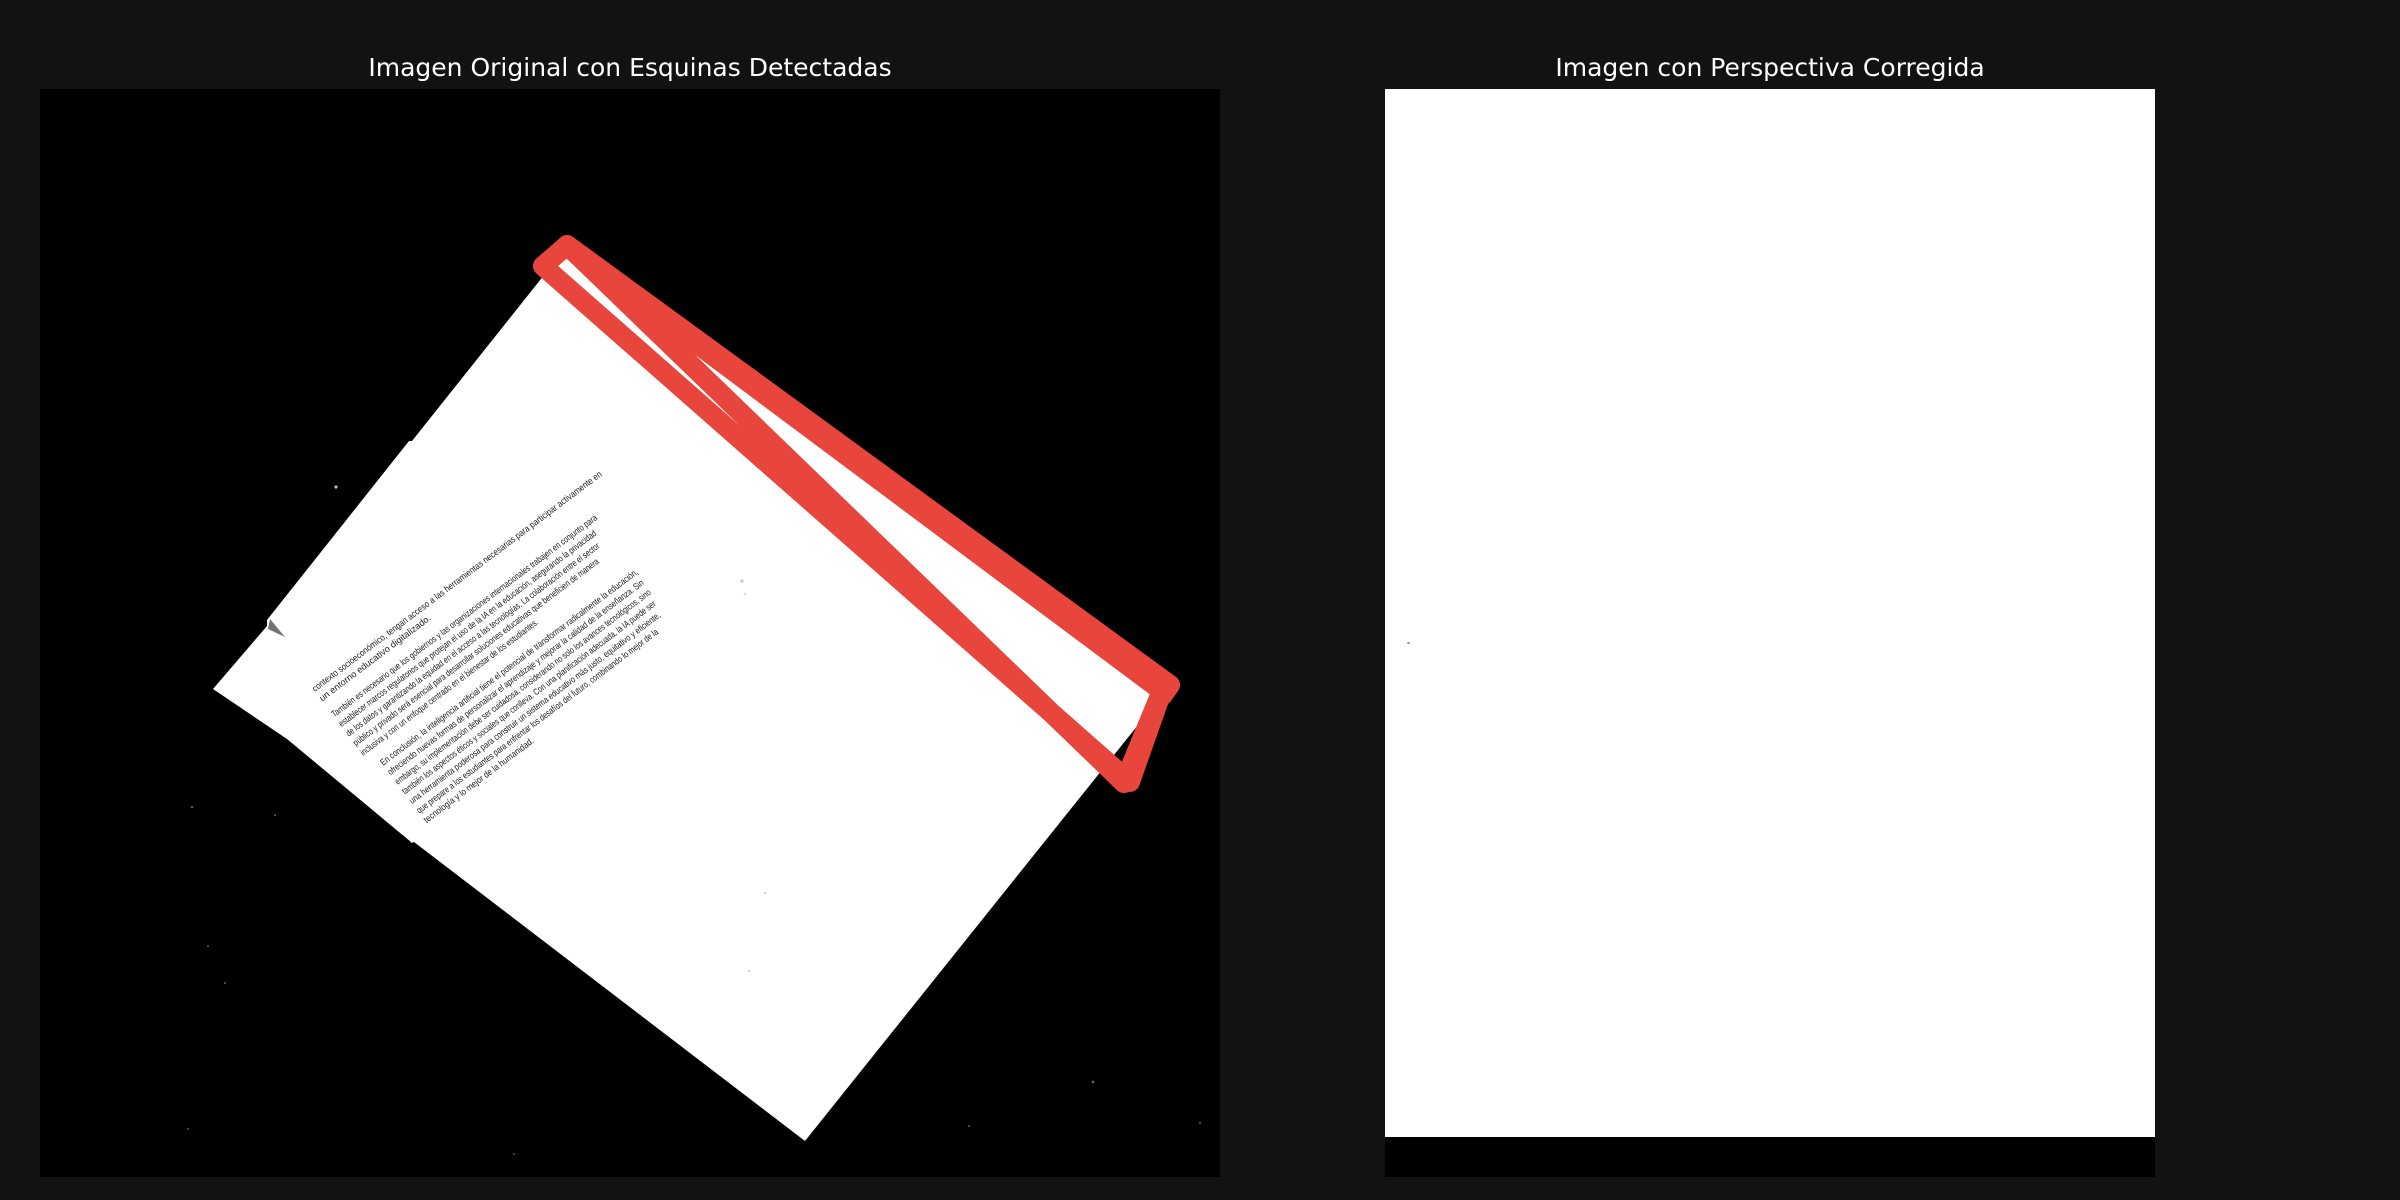 The image size is (2400, 1200). What do you see at coordinates (1770, 67) in the screenshot?
I see `right-panel-title: Imagen con Perspectiva Corregida` at bounding box center [1770, 67].